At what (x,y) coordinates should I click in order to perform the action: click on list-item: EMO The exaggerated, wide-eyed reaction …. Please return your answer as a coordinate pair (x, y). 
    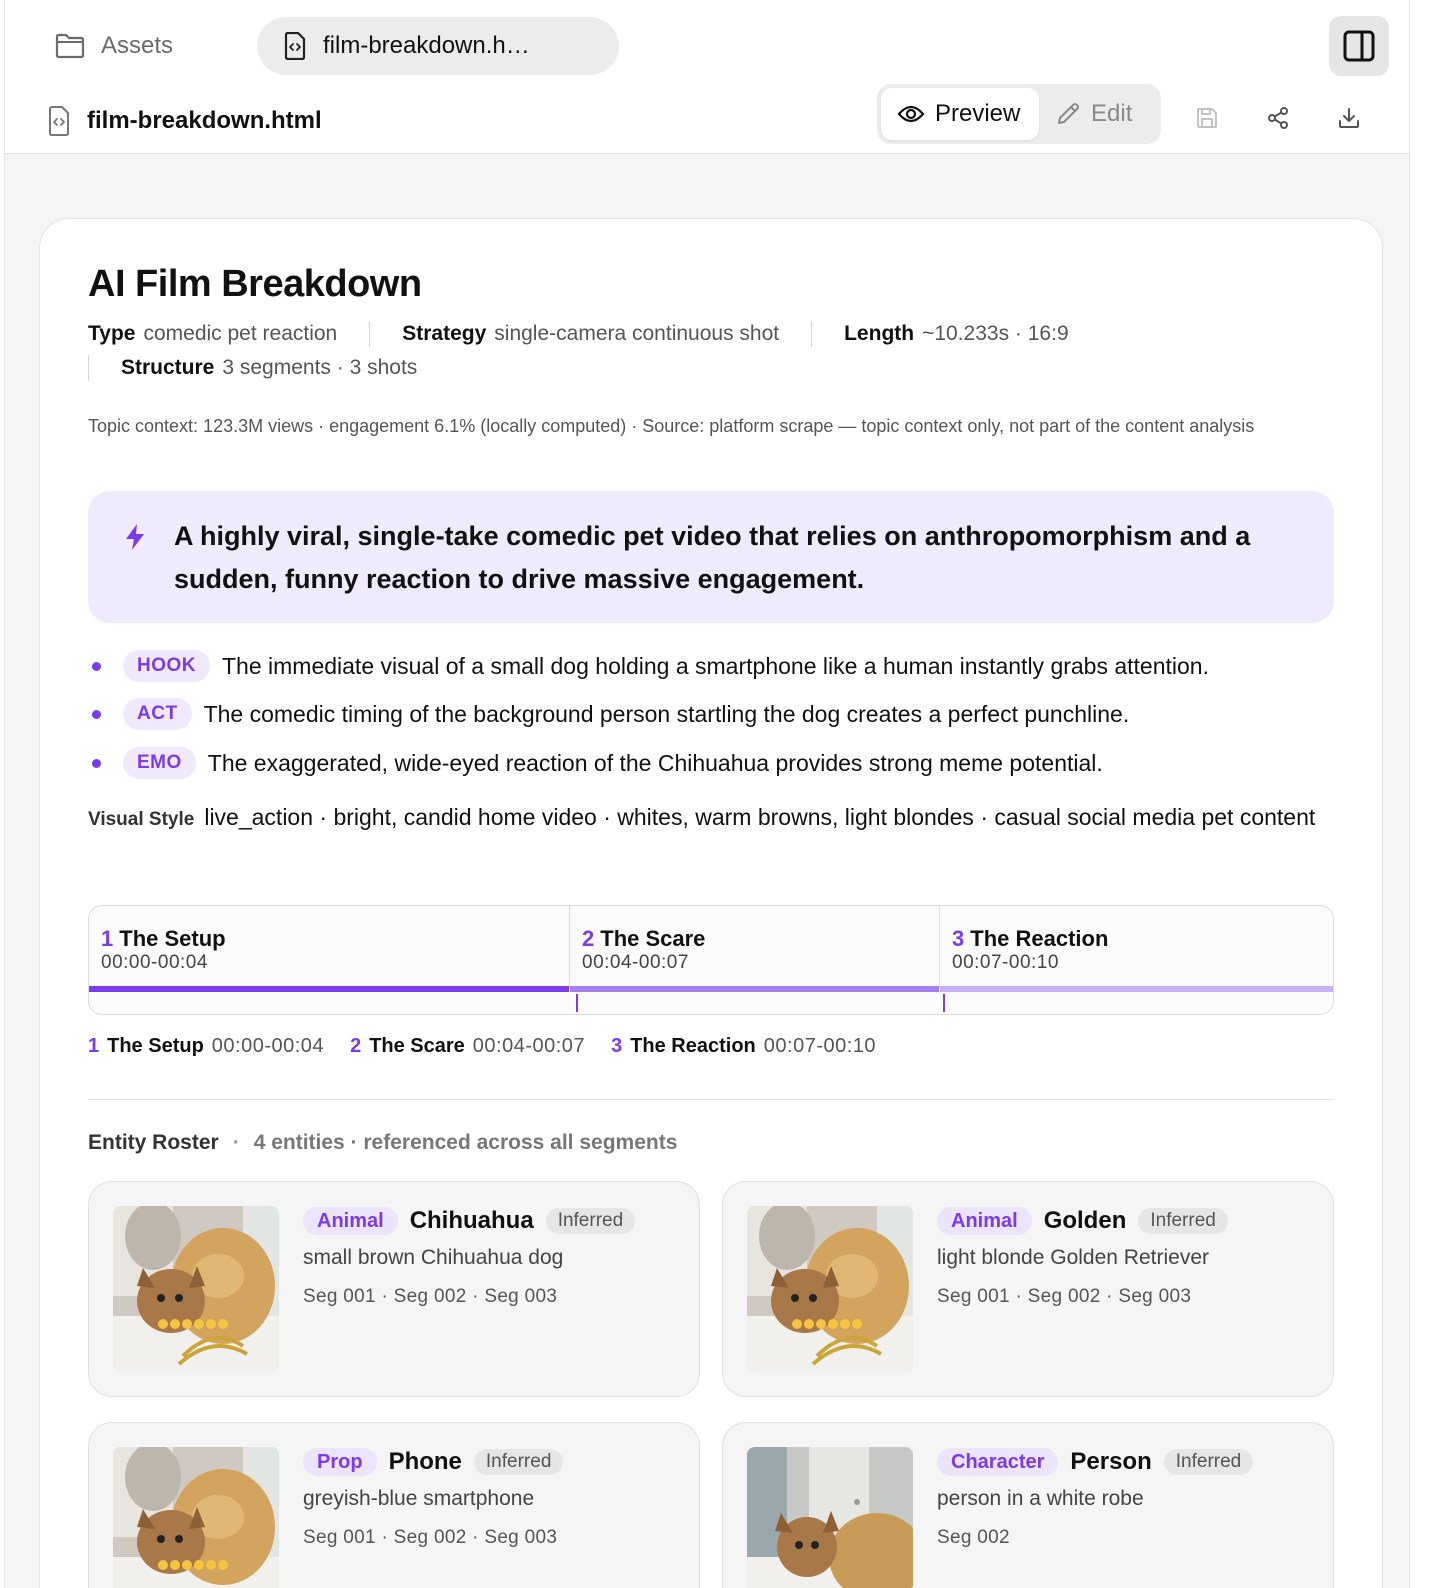
    Looking at the image, I should click on (595, 763).